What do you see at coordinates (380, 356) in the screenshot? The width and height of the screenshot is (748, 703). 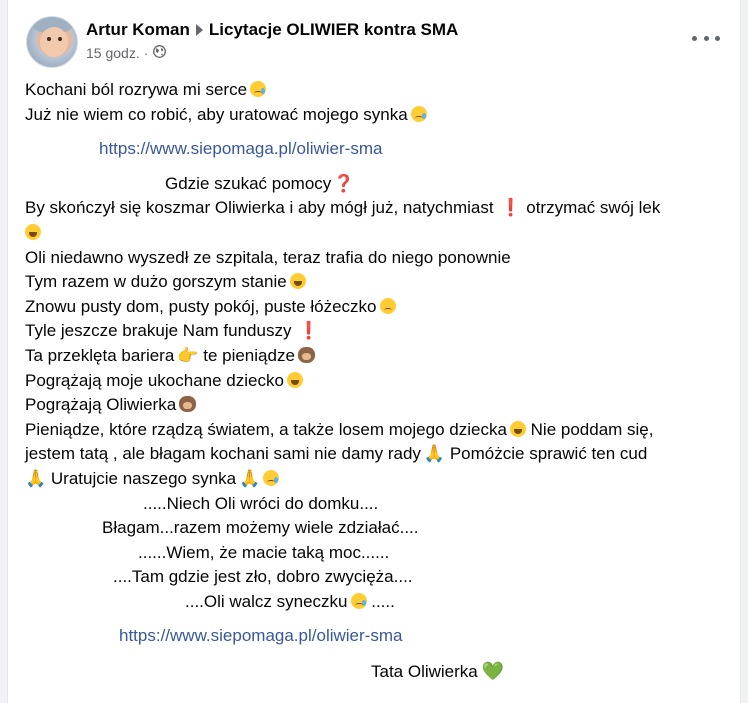 I see `post-line: Ta przeklęta bariera 👉 te pieniądze` at bounding box center [380, 356].